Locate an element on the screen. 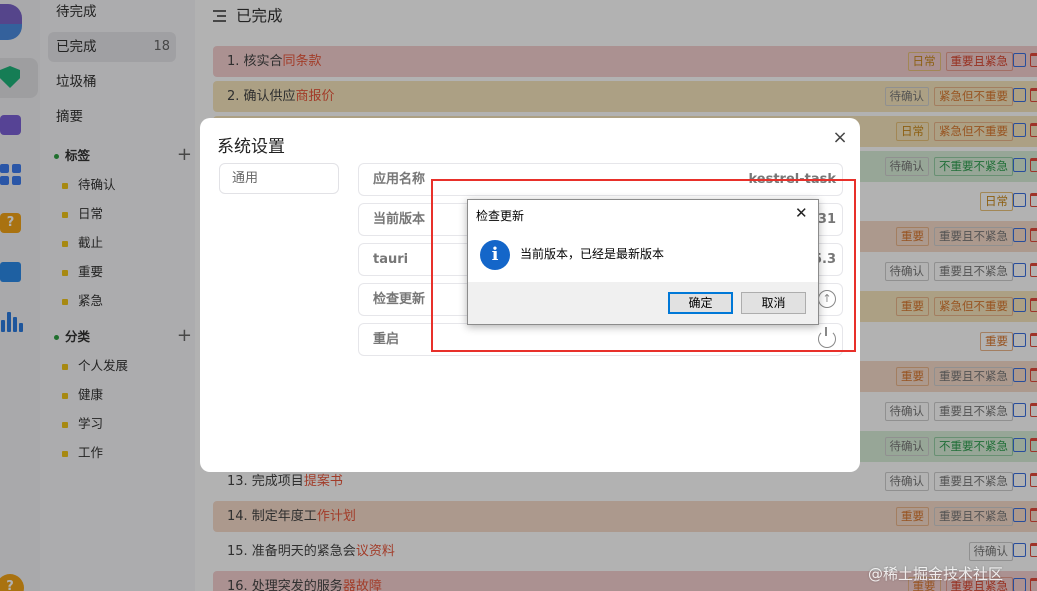  modal-title: 系统设置 is located at coordinates (251, 147).